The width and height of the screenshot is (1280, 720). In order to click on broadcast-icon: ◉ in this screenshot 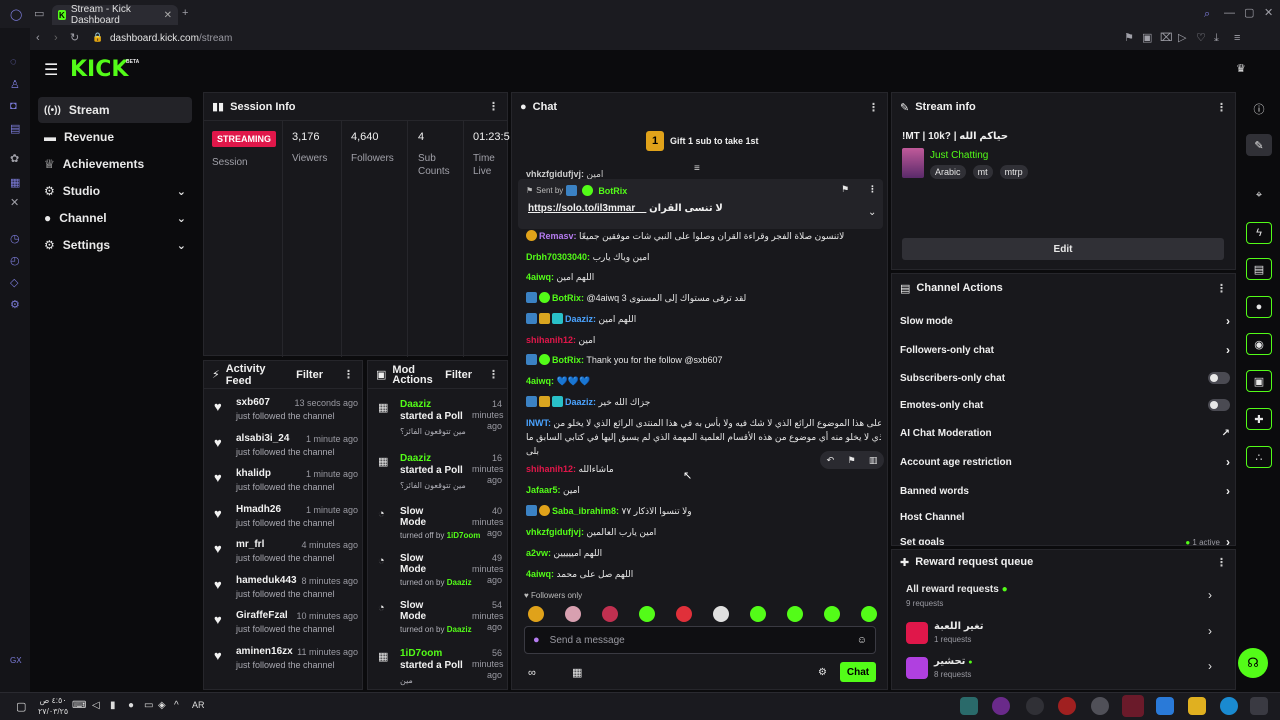, I will do `click(1259, 344)`.